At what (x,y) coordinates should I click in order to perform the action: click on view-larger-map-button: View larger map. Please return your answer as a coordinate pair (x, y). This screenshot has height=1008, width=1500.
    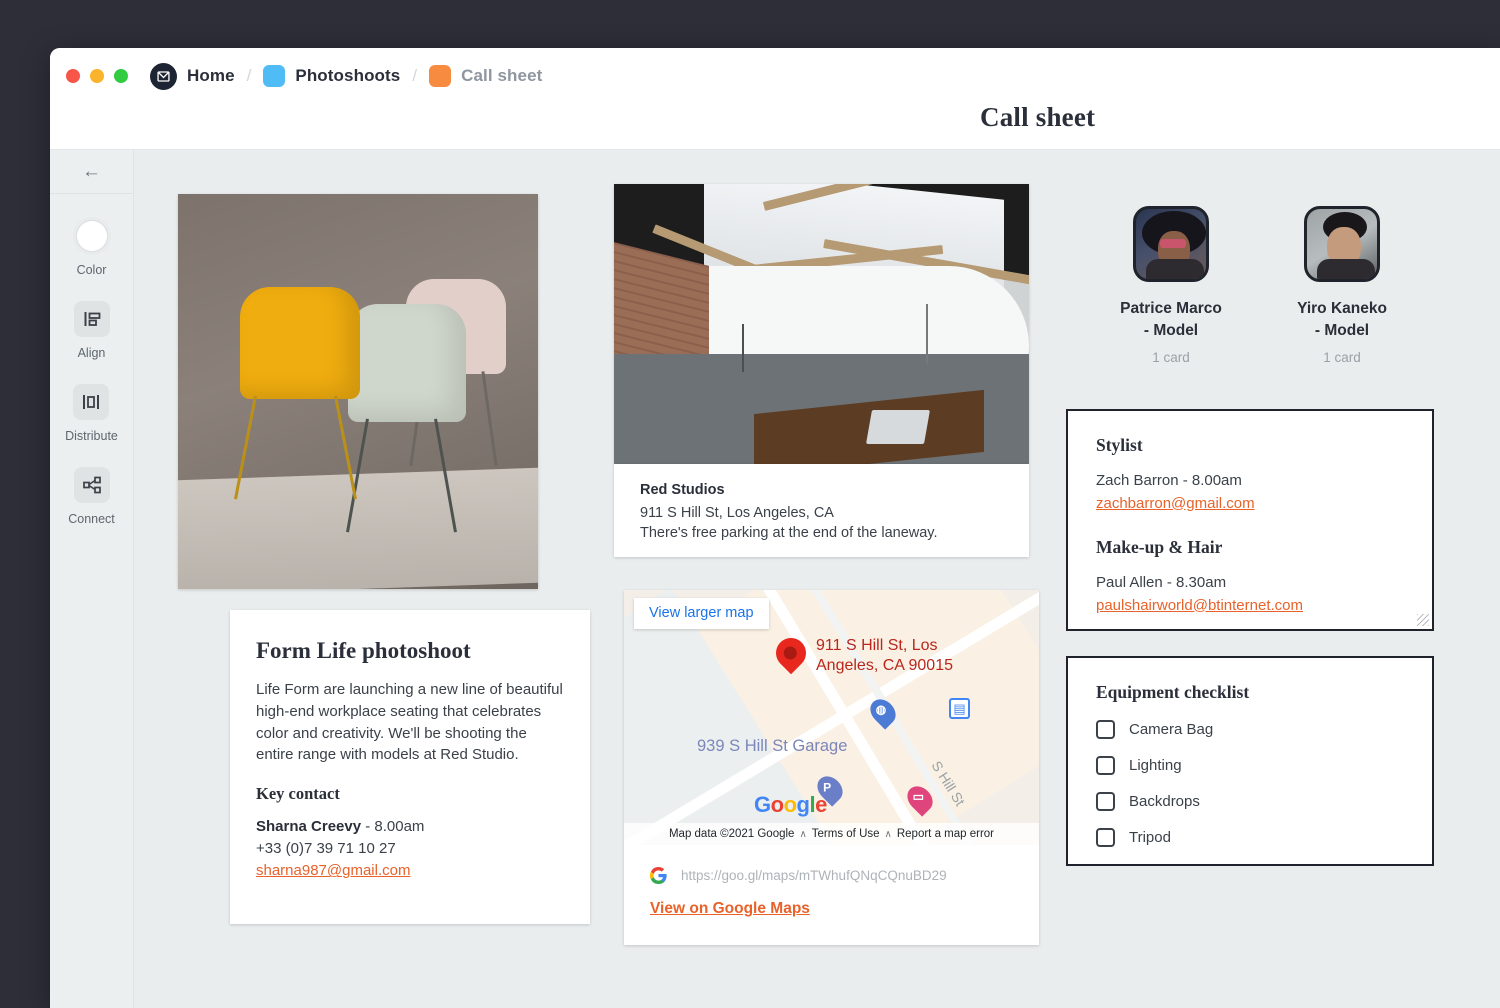
    Looking at the image, I should click on (701, 613).